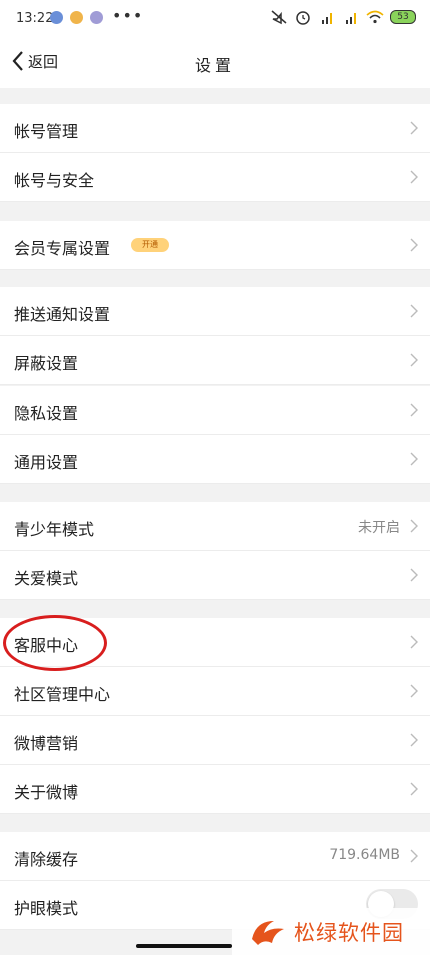 The height and width of the screenshot is (955, 430). What do you see at coordinates (215, 856) in the screenshot?
I see `settings-item-clear-cache: 清除缓存 719.64MB` at bounding box center [215, 856].